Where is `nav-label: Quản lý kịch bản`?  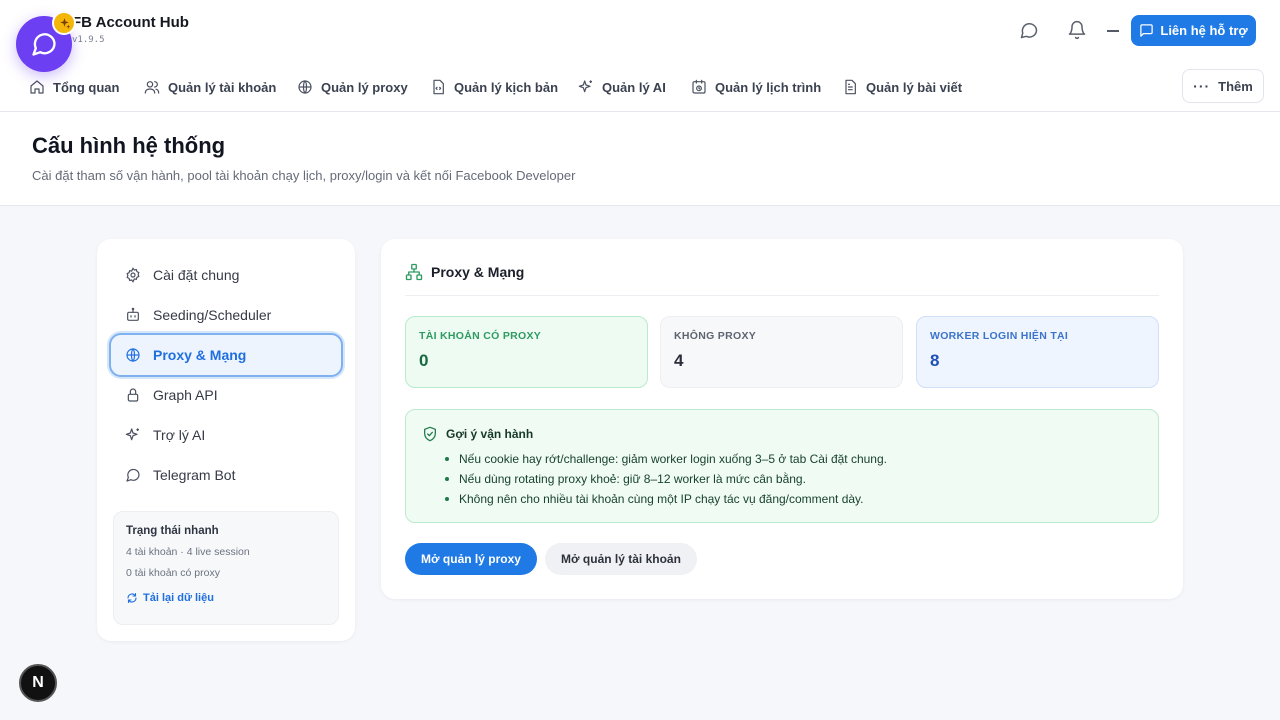 nav-label: Quản lý kịch bản is located at coordinates (506, 87).